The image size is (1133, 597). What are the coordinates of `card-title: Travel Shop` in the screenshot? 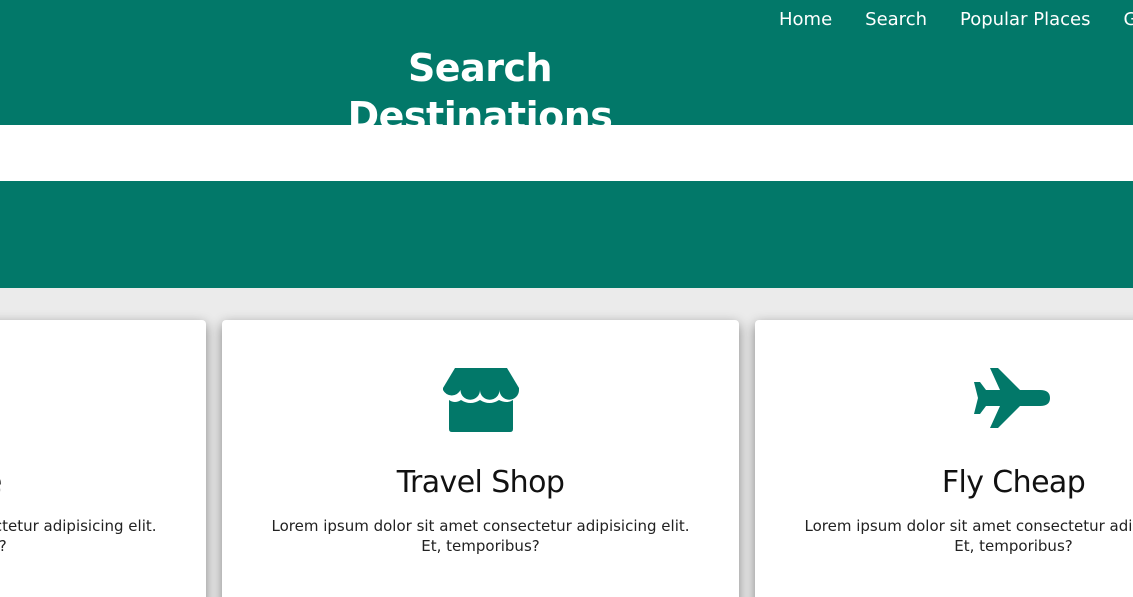 It's located at (480, 482).